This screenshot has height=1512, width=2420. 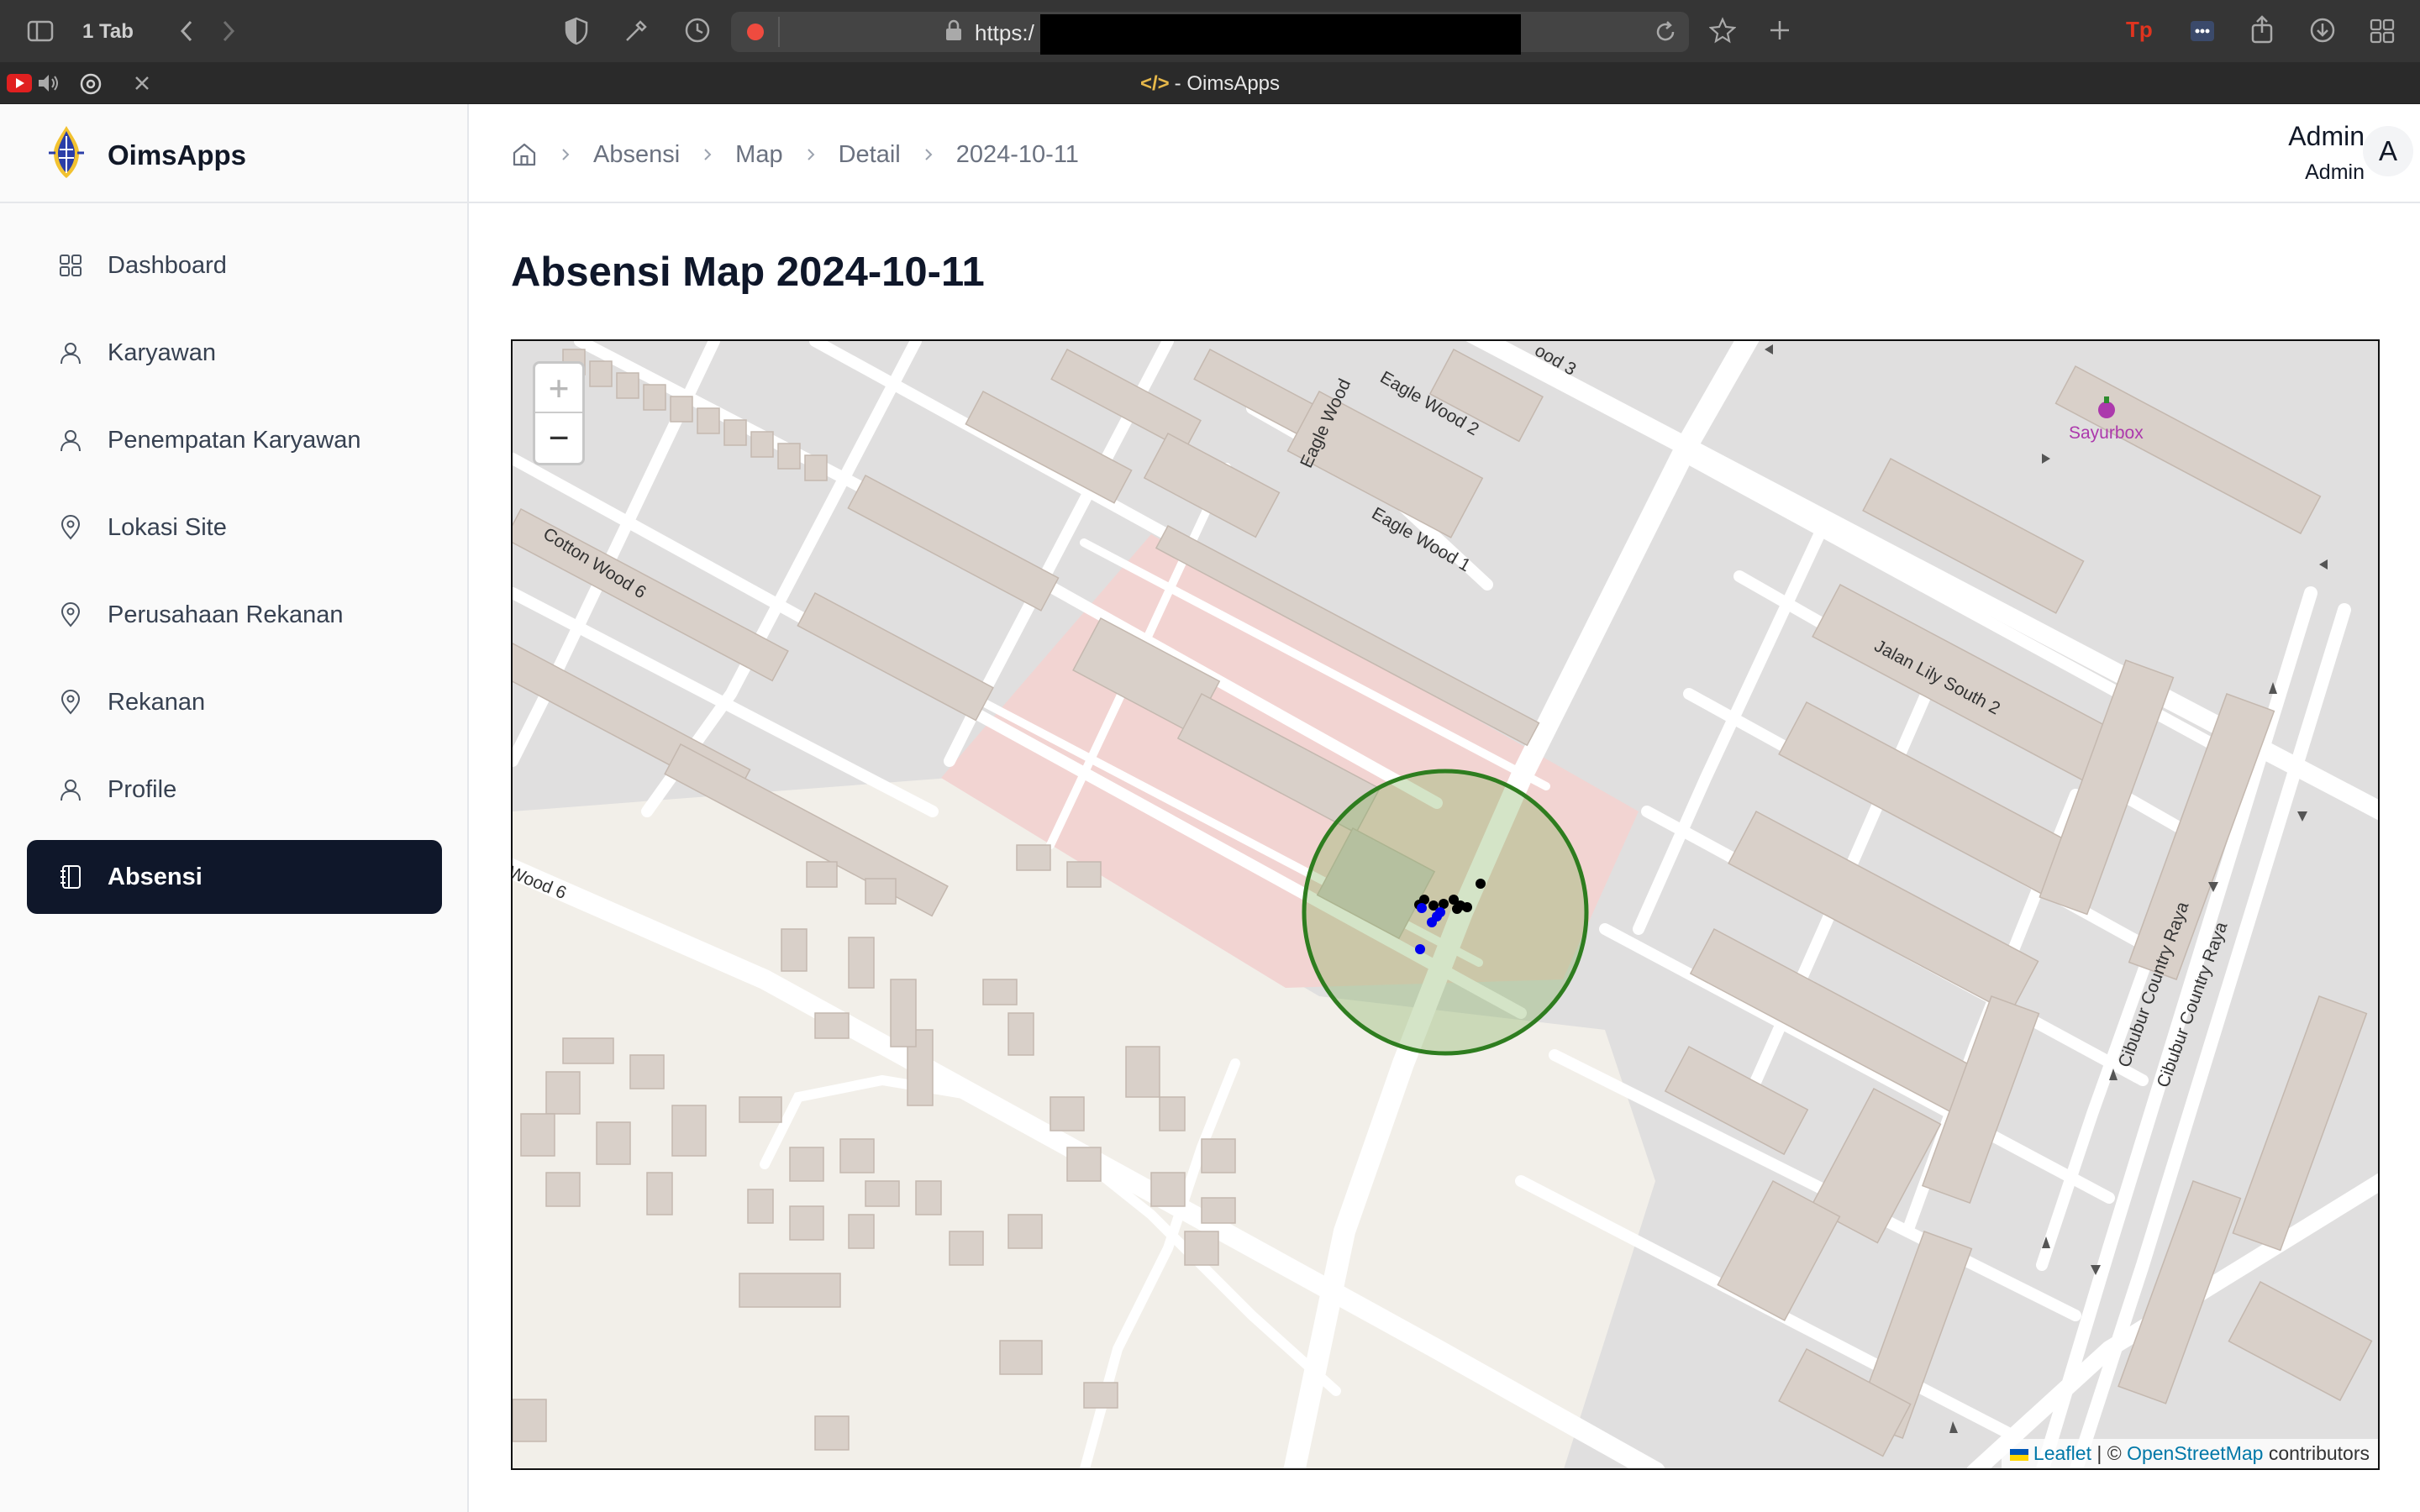 What do you see at coordinates (558, 388) in the screenshot?
I see `zoom-in-button: +` at bounding box center [558, 388].